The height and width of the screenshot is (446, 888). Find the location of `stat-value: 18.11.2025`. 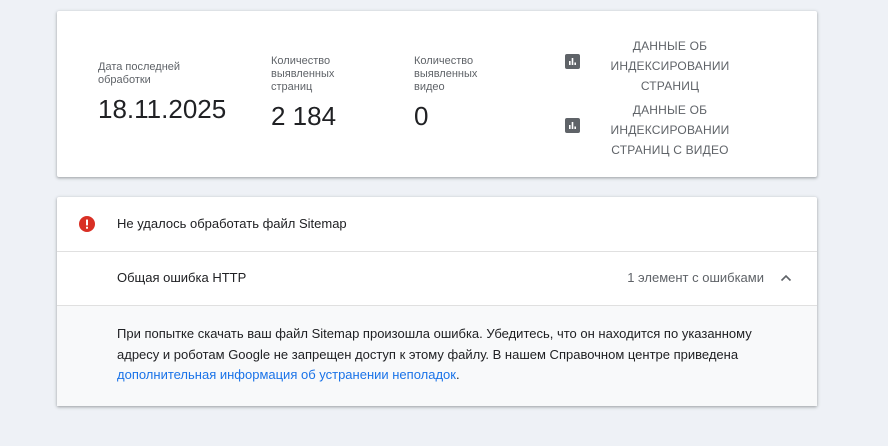

stat-value: 18.11.2025 is located at coordinates (162, 109).